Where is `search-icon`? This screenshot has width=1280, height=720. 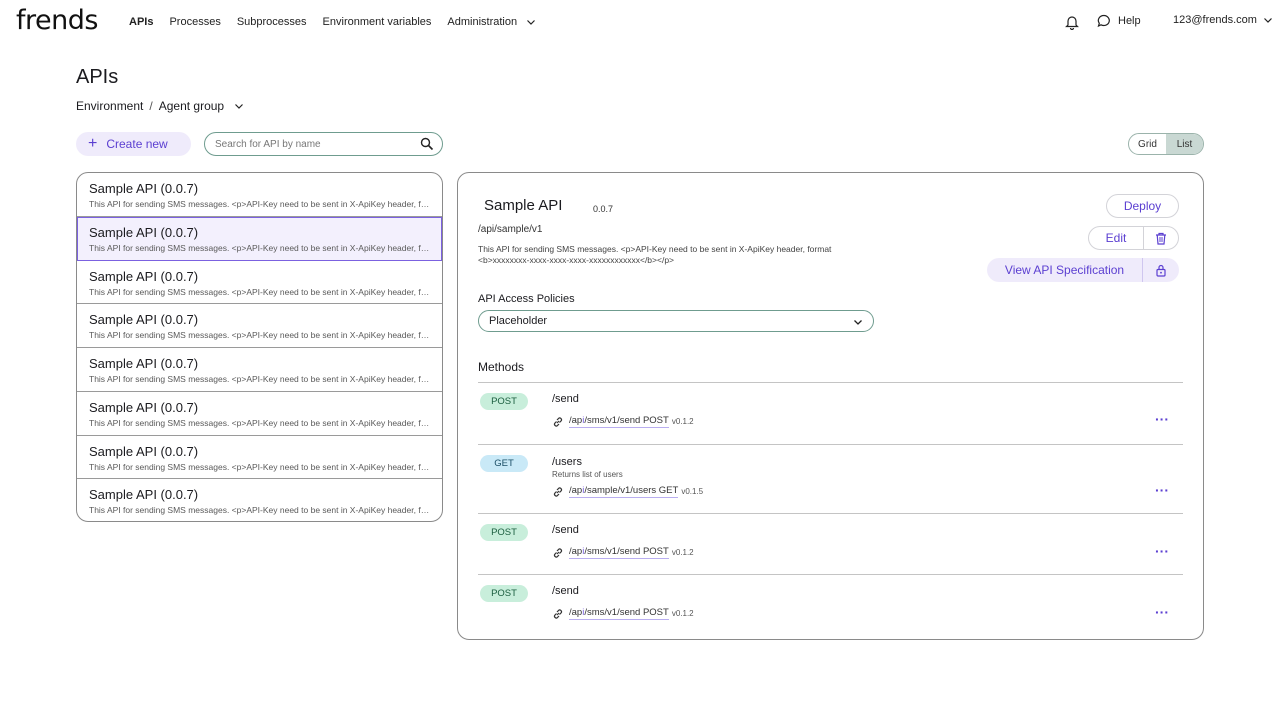 search-icon is located at coordinates (427, 144).